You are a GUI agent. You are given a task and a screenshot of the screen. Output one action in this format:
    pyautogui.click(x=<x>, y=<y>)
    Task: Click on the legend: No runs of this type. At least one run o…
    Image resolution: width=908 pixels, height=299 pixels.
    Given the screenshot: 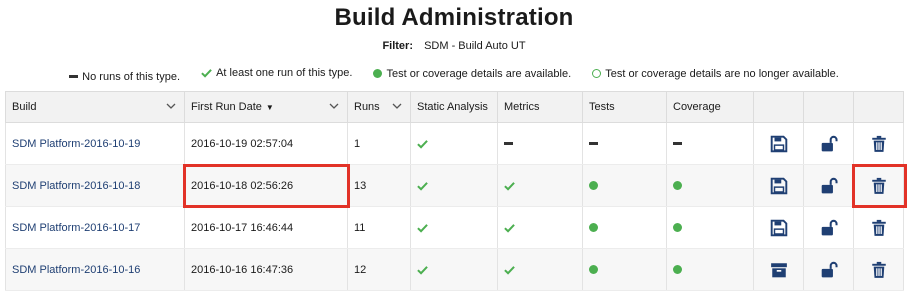 What is the action you would take?
    pyautogui.click(x=454, y=75)
    